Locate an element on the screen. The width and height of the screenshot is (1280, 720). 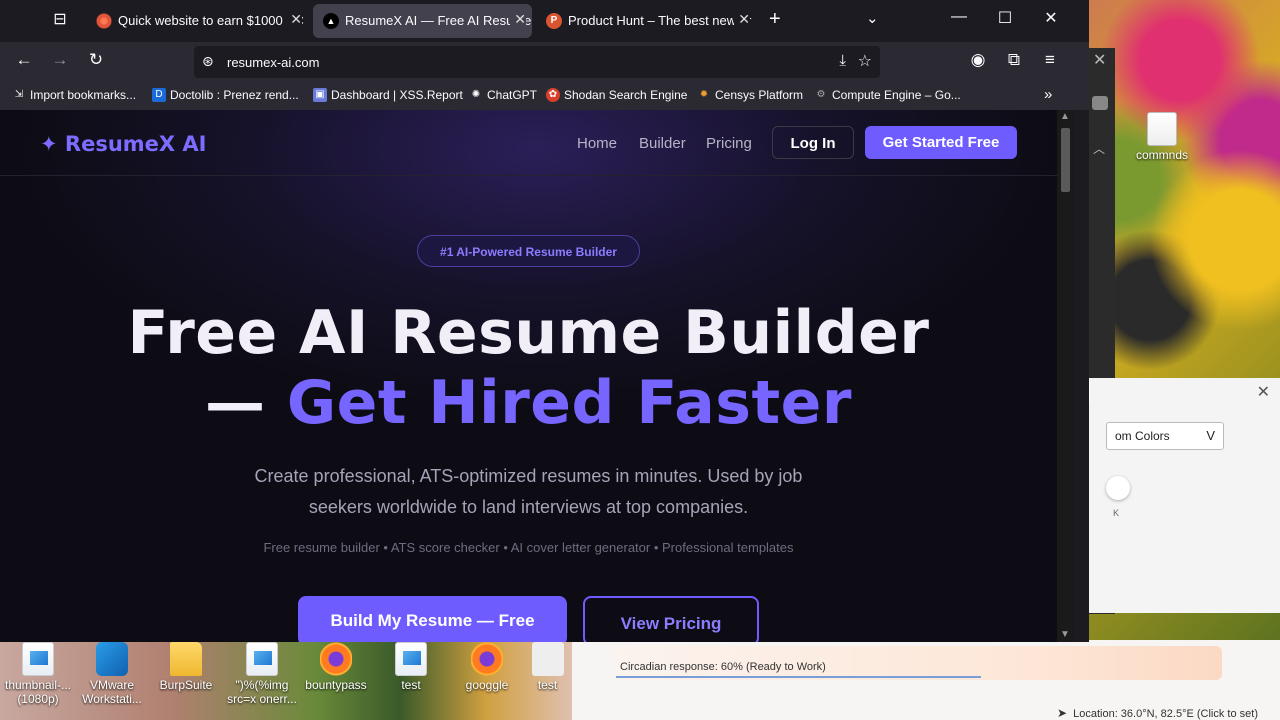
scroll-thumb is located at coordinates (1065, 160).